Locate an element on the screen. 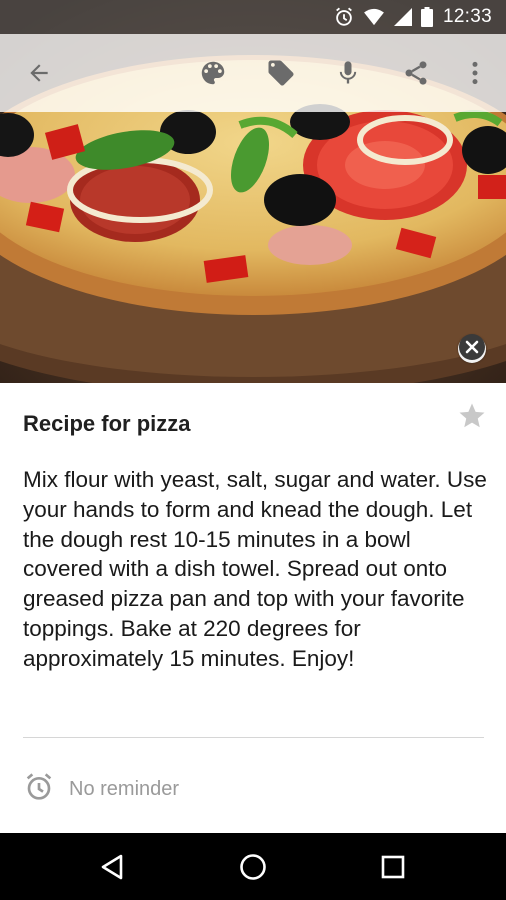  divider is located at coordinates (253, 737).